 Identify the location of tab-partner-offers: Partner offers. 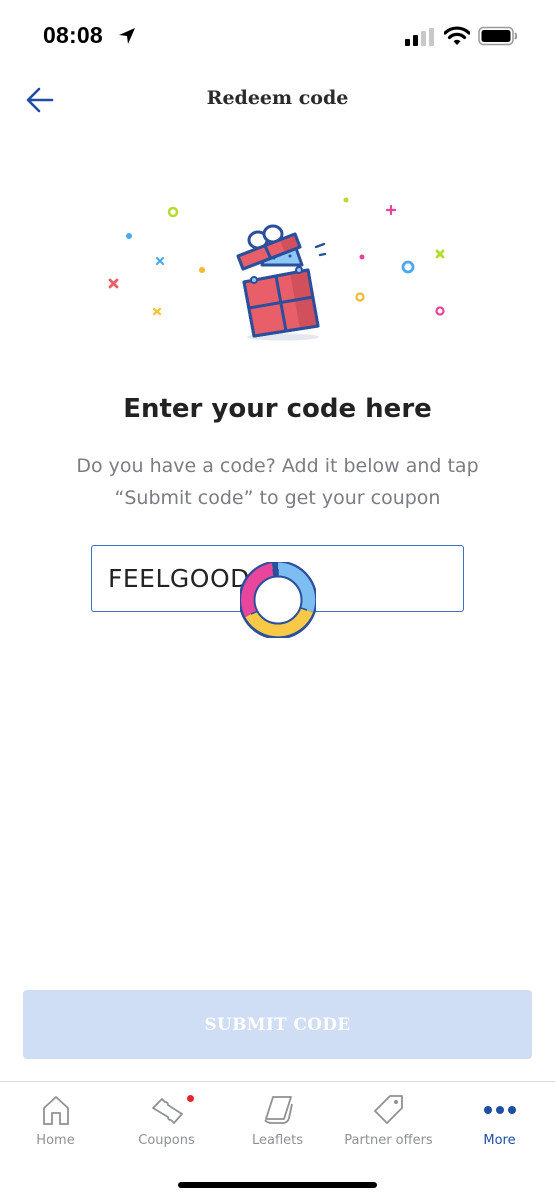
(388, 1122).